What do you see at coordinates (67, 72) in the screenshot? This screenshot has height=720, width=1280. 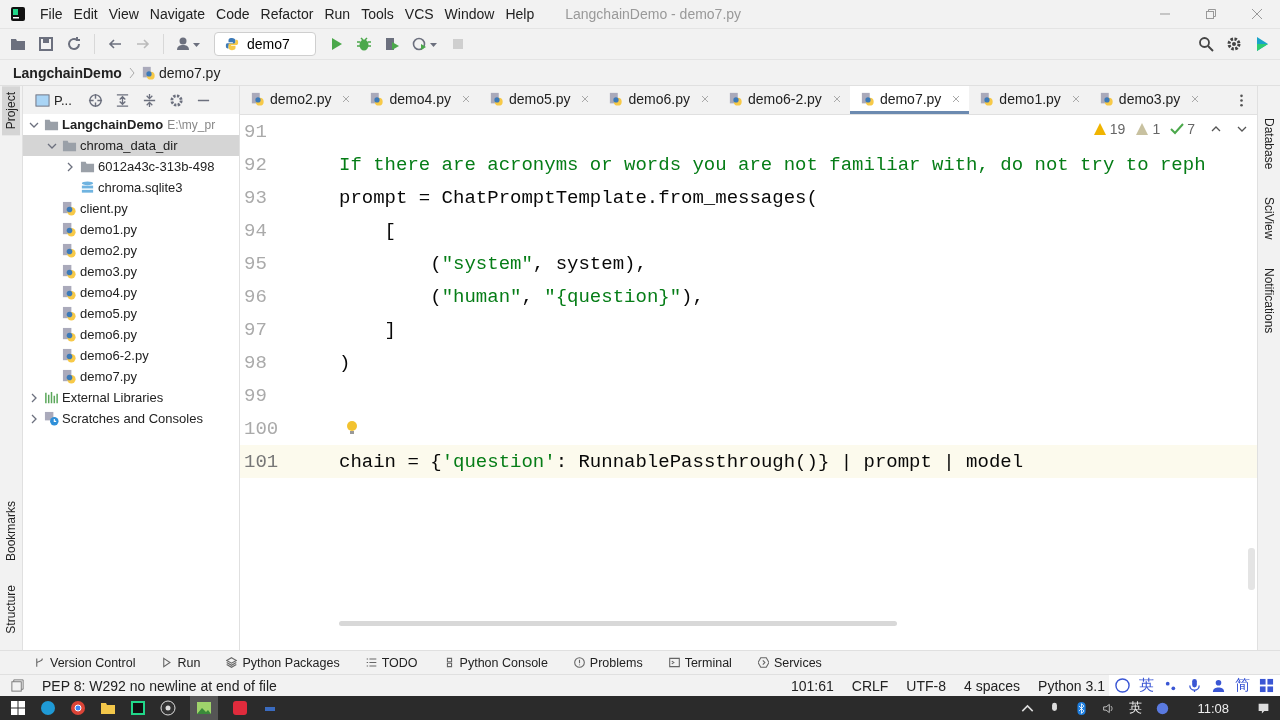 I see `breadcrumb-project: LangchainDemo` at bounding box center [67, 72].